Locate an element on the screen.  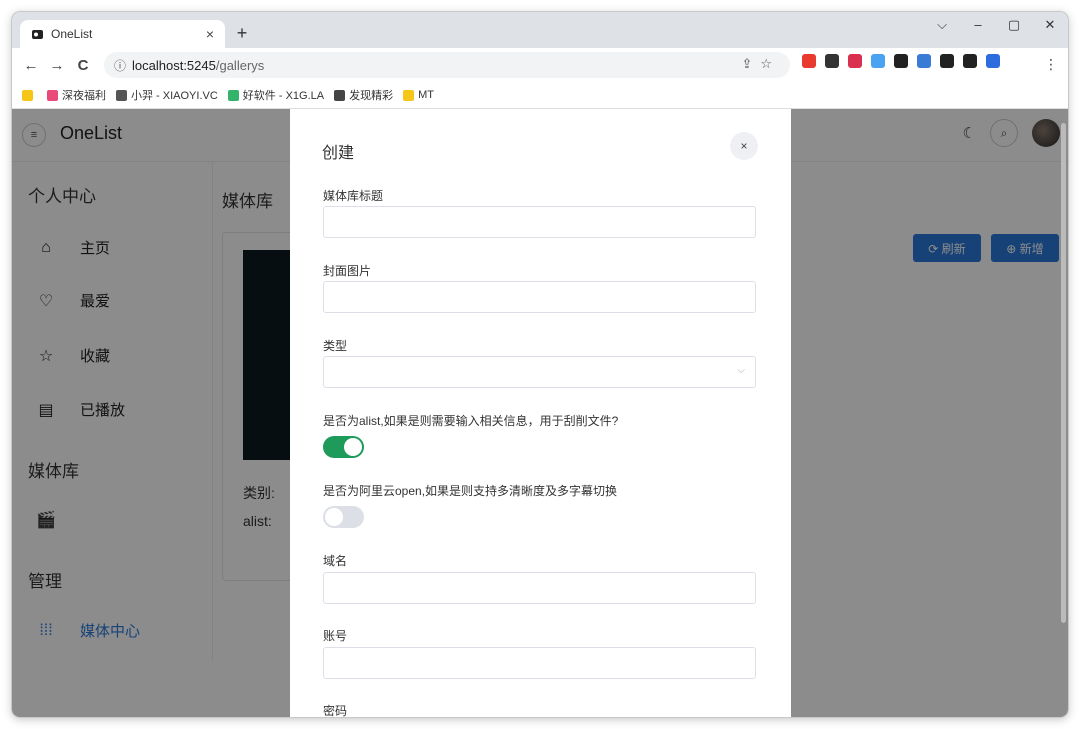
cover-label: 封面图片 is located at coordinates (347, 271).